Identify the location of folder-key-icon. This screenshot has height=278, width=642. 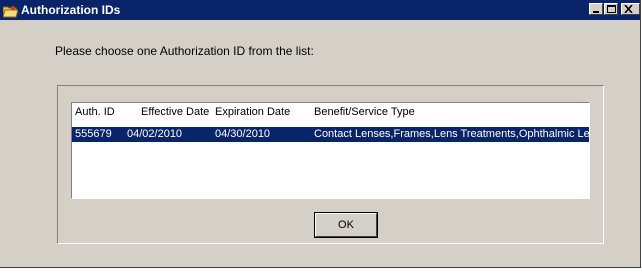
(10, 10).